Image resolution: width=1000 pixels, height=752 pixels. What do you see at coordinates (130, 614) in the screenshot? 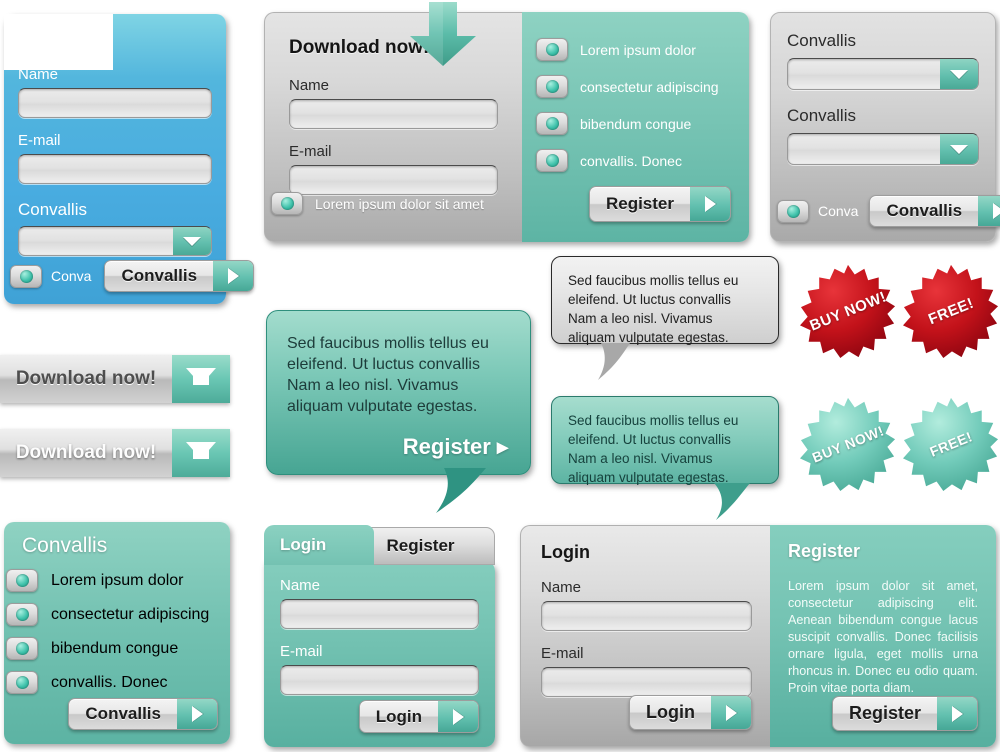
I see `list-item-label: consectetur adipiscing` at bounding box center [130, 614].